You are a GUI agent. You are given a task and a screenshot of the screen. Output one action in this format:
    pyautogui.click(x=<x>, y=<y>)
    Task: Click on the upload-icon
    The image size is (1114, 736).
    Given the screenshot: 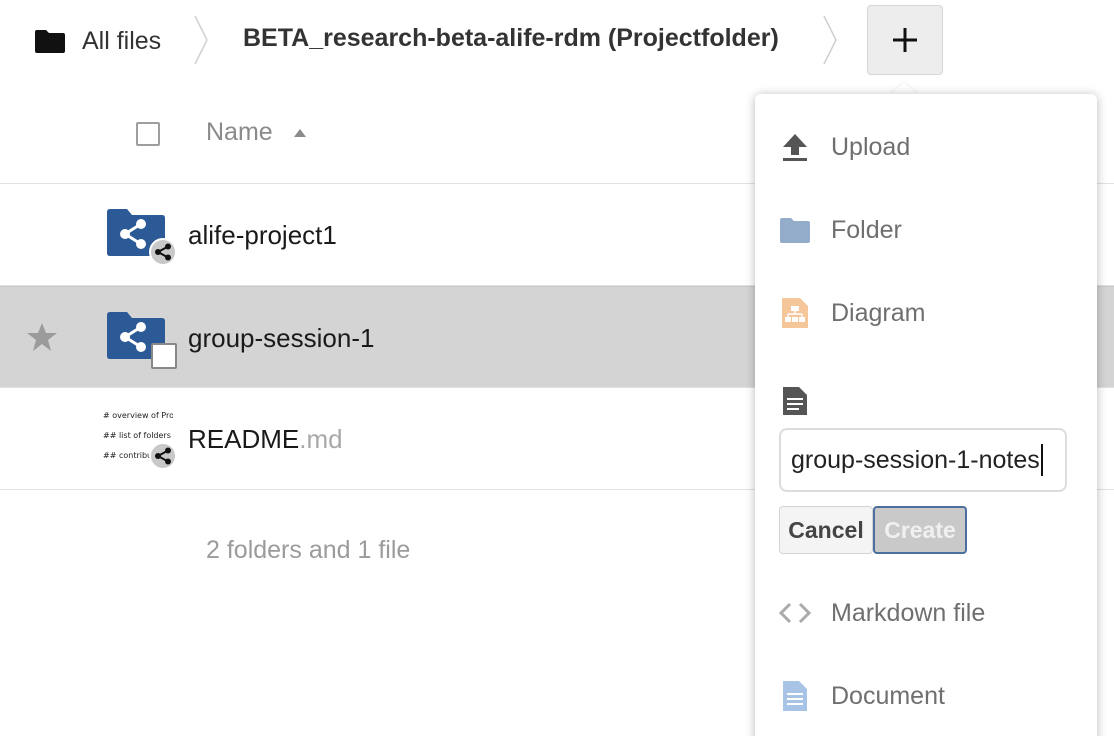 What is the action you would take?
    pyautogui.click(x=795, y=147)
    